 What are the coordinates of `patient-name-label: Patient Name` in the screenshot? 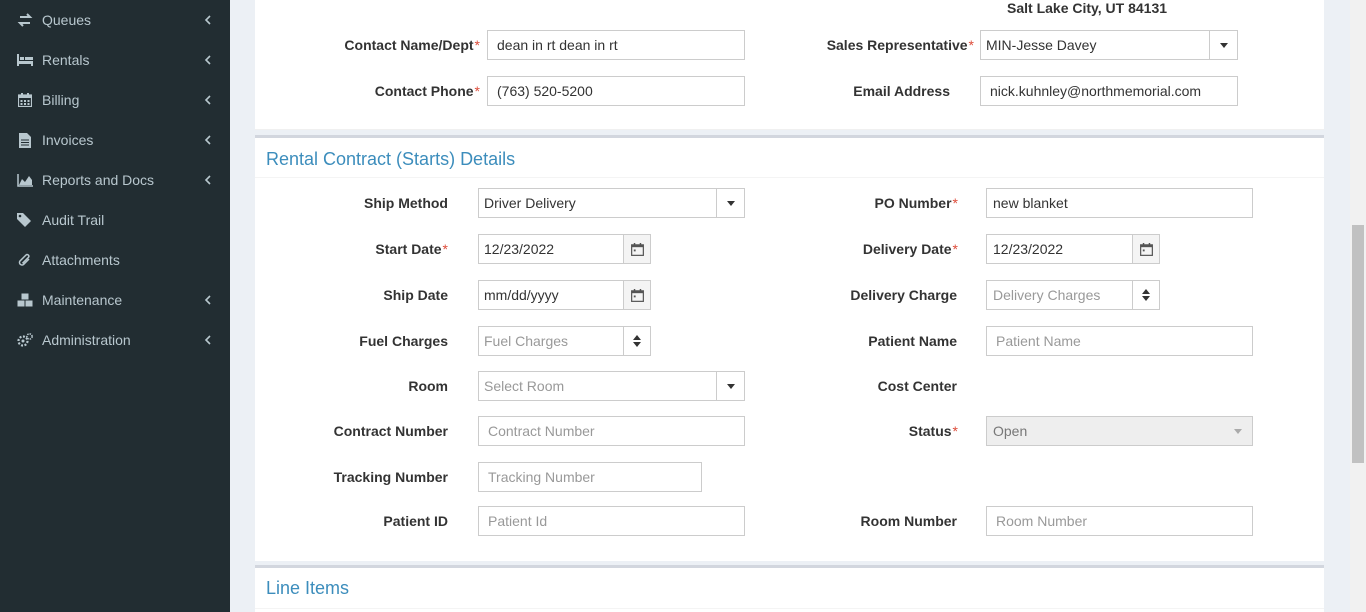 It's located at (912, 341).